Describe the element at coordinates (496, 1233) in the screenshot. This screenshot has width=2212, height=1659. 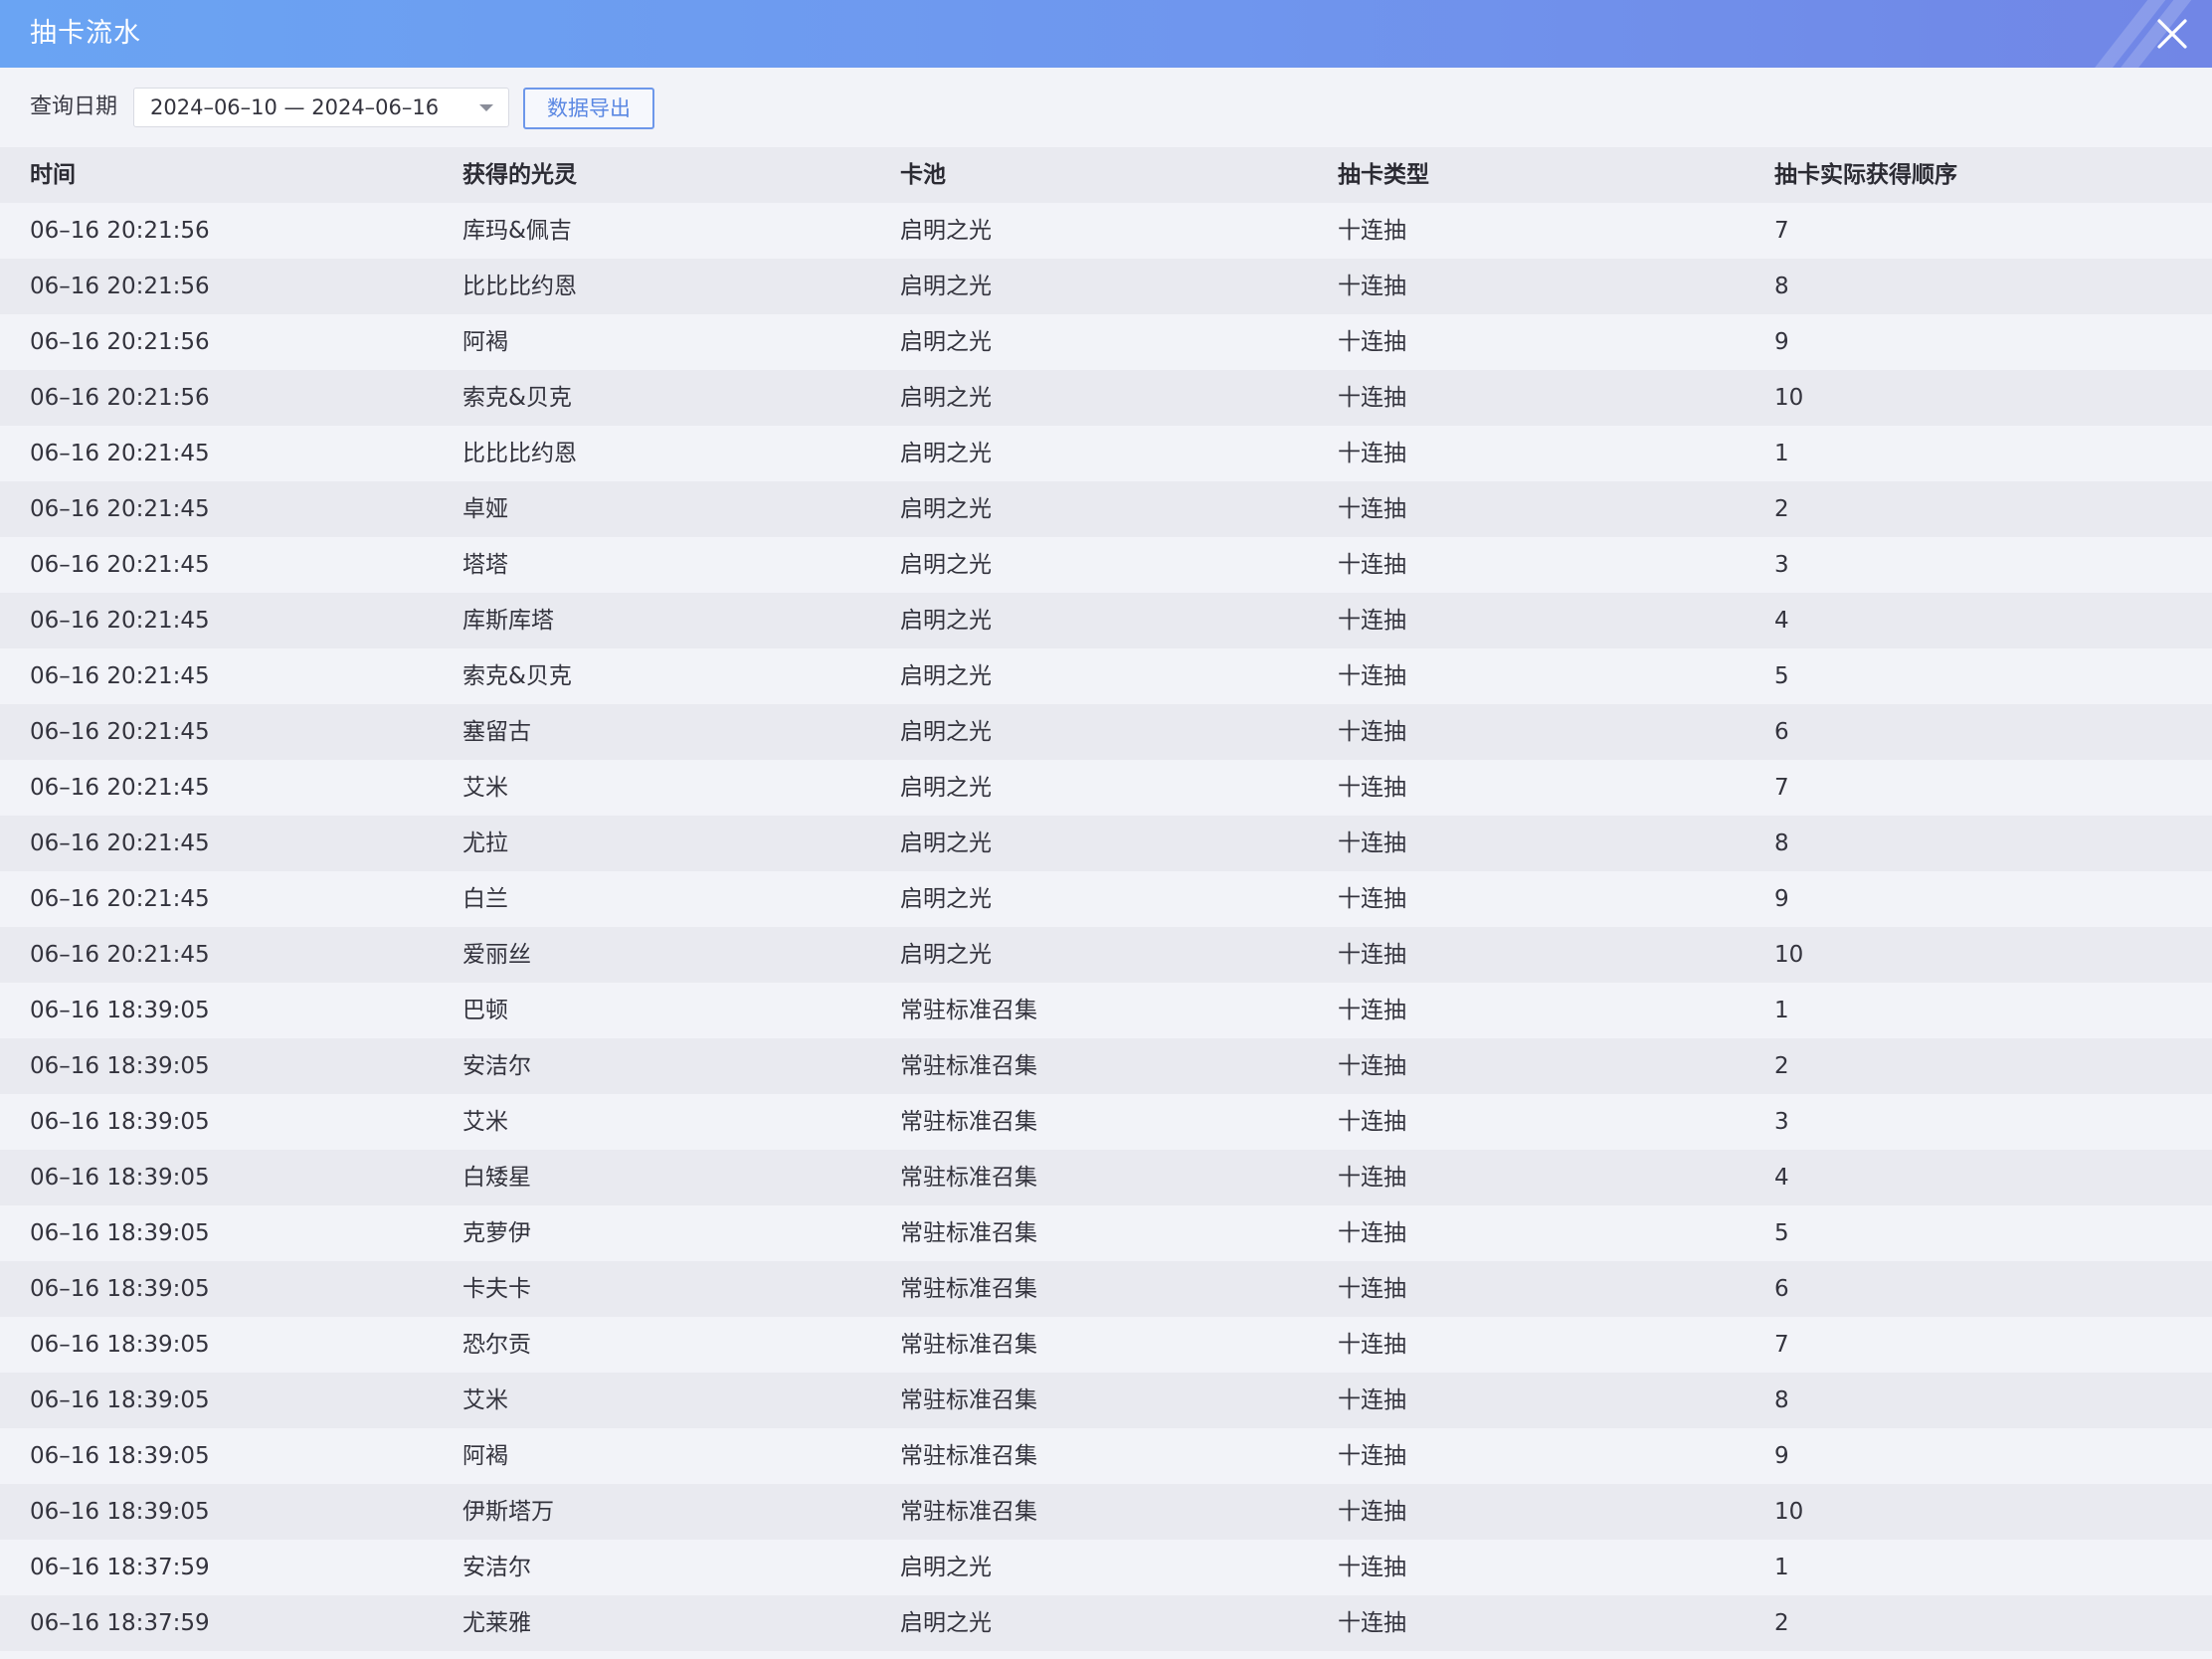
I see `cell-spirit: 克萝伊` at that location.